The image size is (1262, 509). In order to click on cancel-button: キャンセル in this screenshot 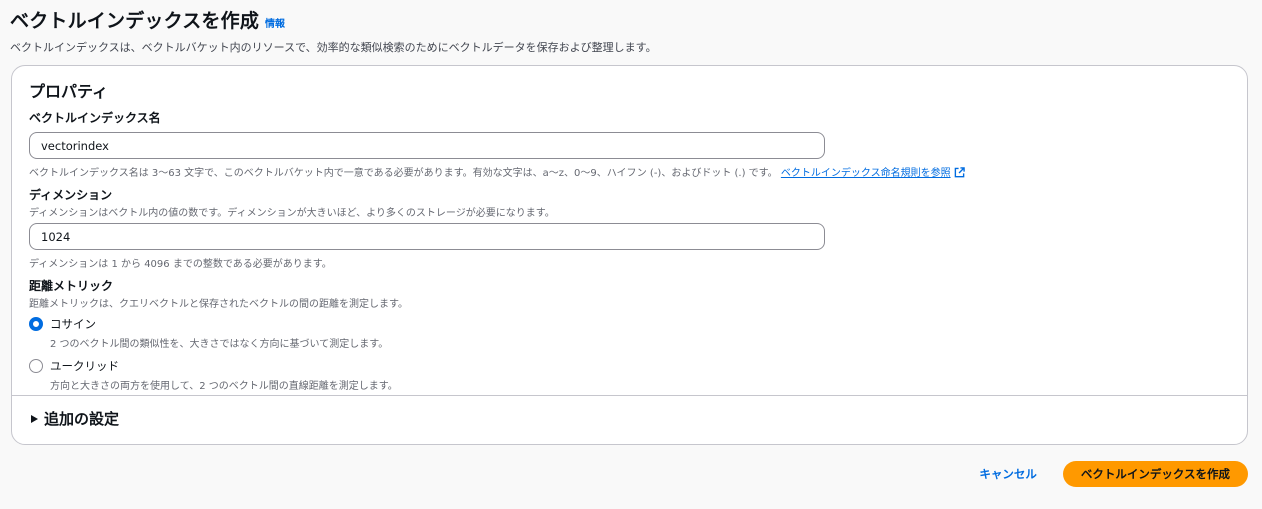, I will do `click(1008, 474)`.